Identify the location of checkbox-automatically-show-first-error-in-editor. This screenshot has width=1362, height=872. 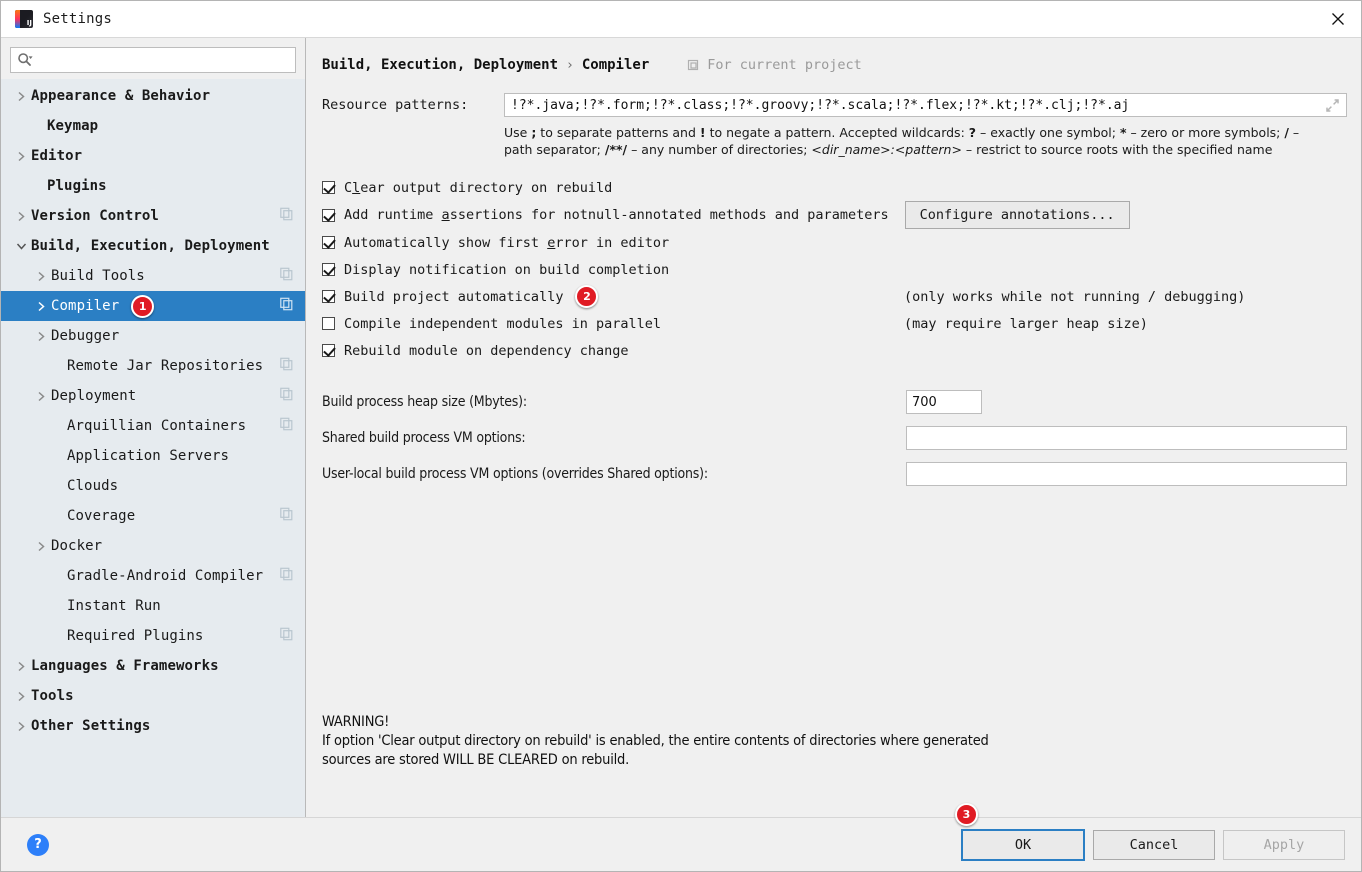
(328, 242).